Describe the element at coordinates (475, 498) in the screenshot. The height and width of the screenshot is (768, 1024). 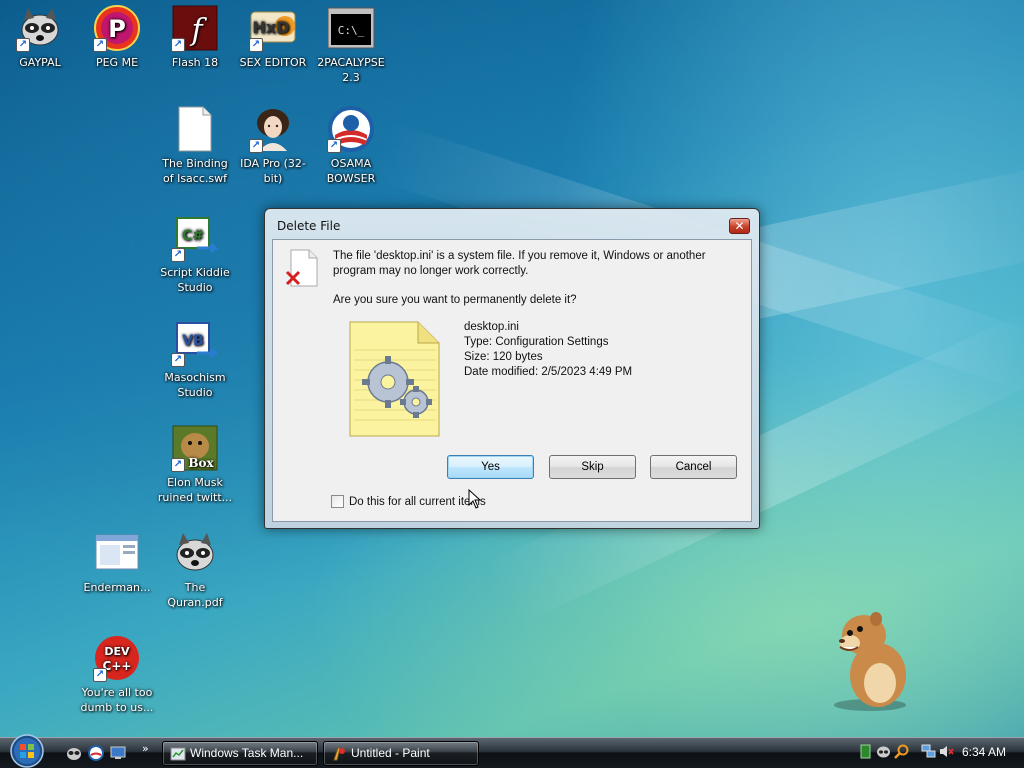
I see `mouse-cursor-icon` at that location.